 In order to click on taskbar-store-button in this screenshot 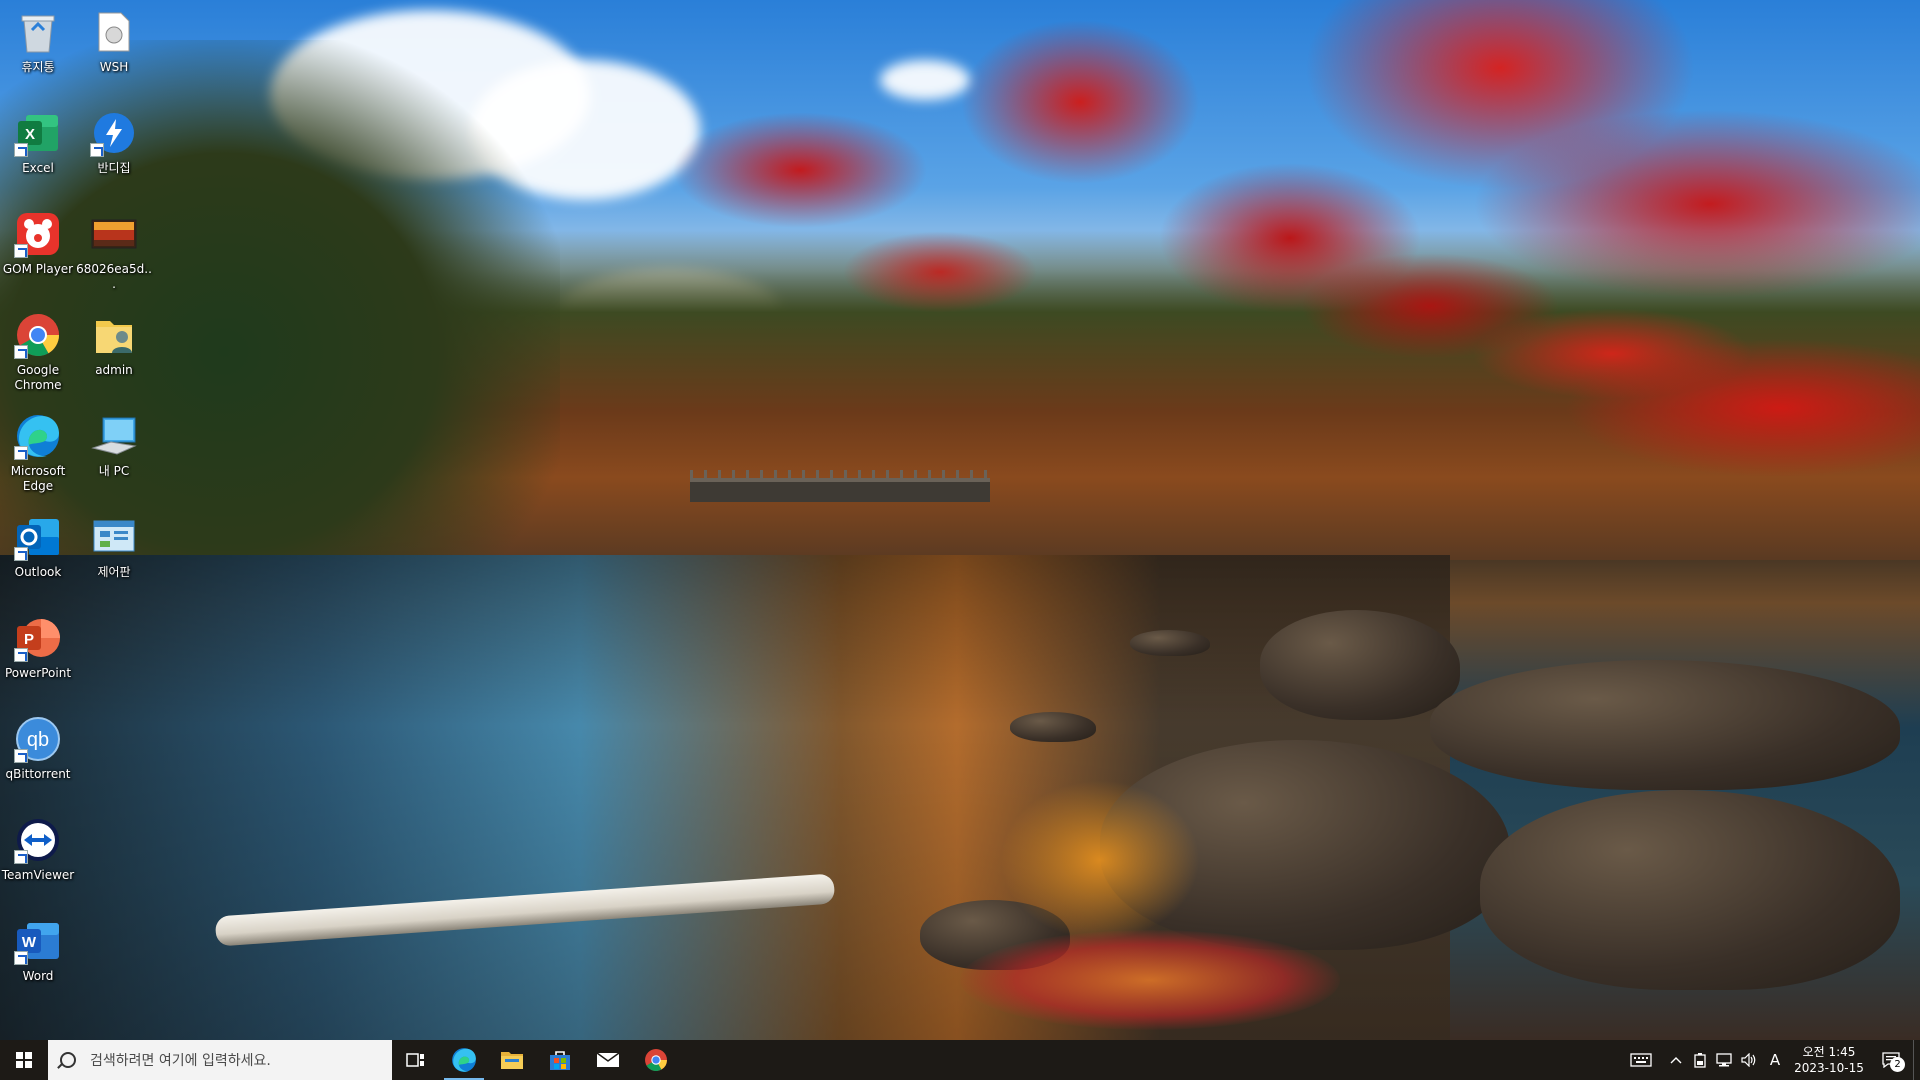, I will do `click(560, 1060)`.